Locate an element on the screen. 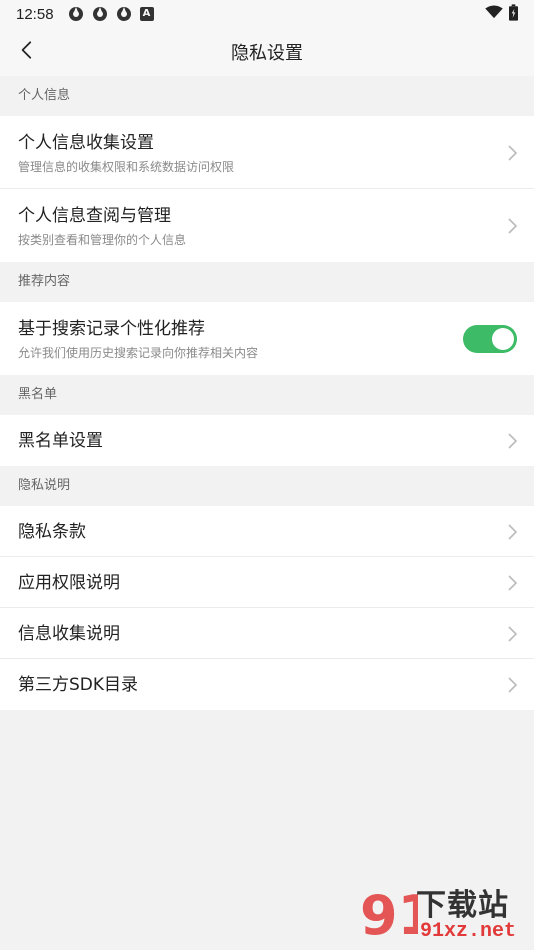 Image resolution: width=534 pixels, height=950 pixels. row-title: 信息收集说明 is located at coordinates (69, 633).